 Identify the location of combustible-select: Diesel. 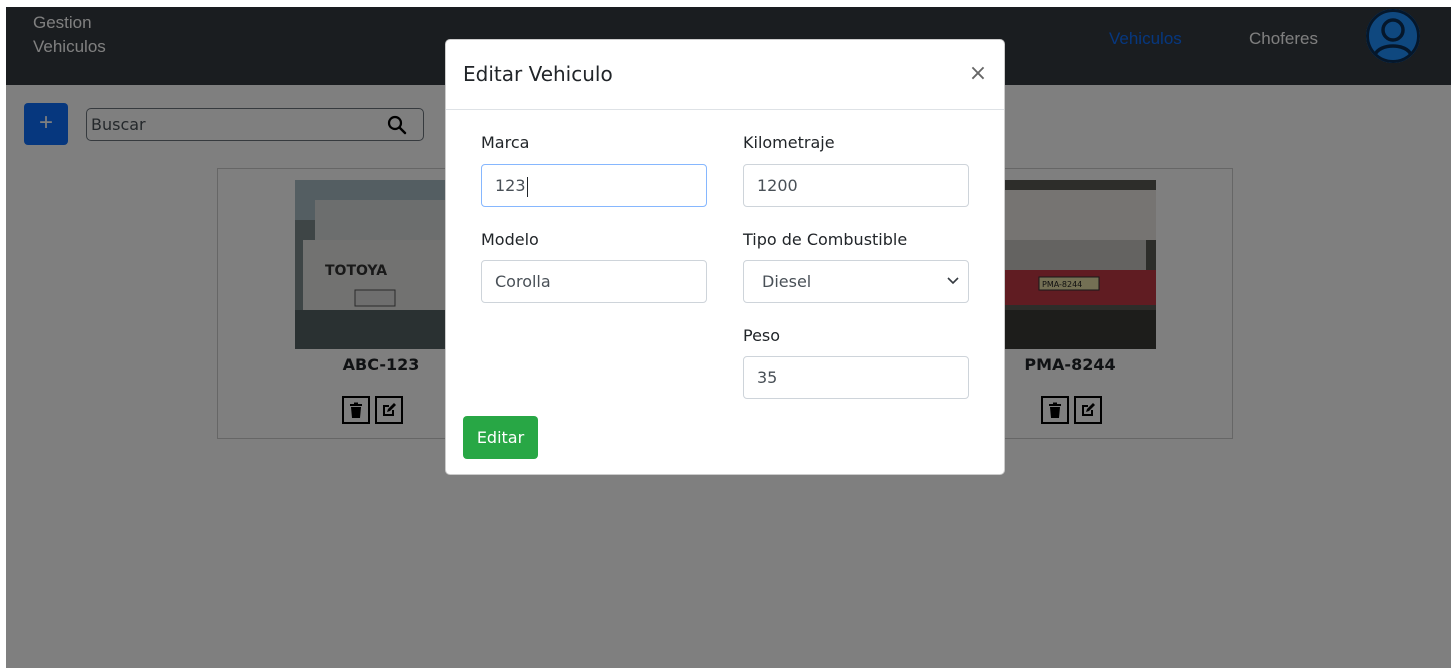
(856, 281).